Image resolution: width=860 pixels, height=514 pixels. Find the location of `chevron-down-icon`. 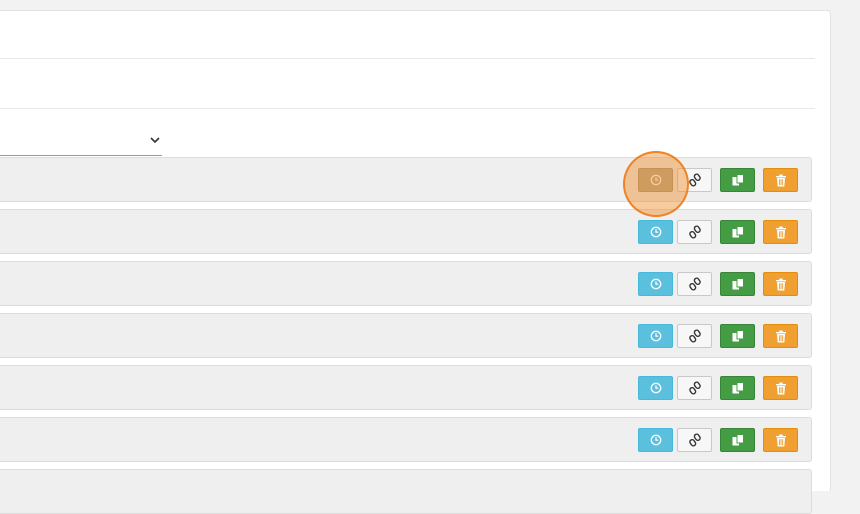

chevron-down-icon is located at coordinates (155, 140).